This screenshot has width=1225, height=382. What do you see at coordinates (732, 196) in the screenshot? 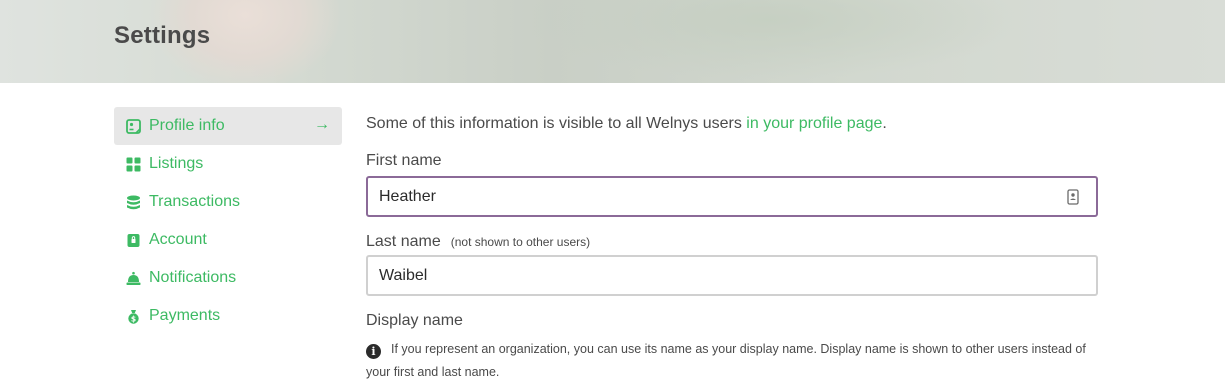
I see `first-name-field: Heather` at bounding box center [732, 196].